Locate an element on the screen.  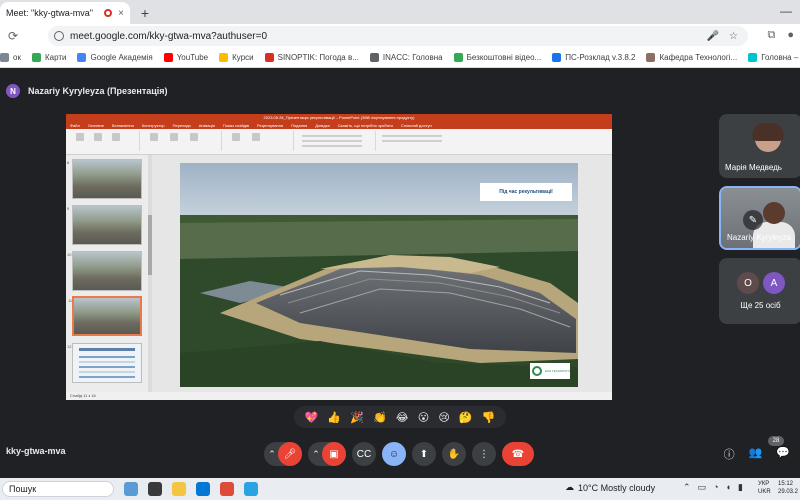
participant-avatar: A is located at coordinates (774, 283).